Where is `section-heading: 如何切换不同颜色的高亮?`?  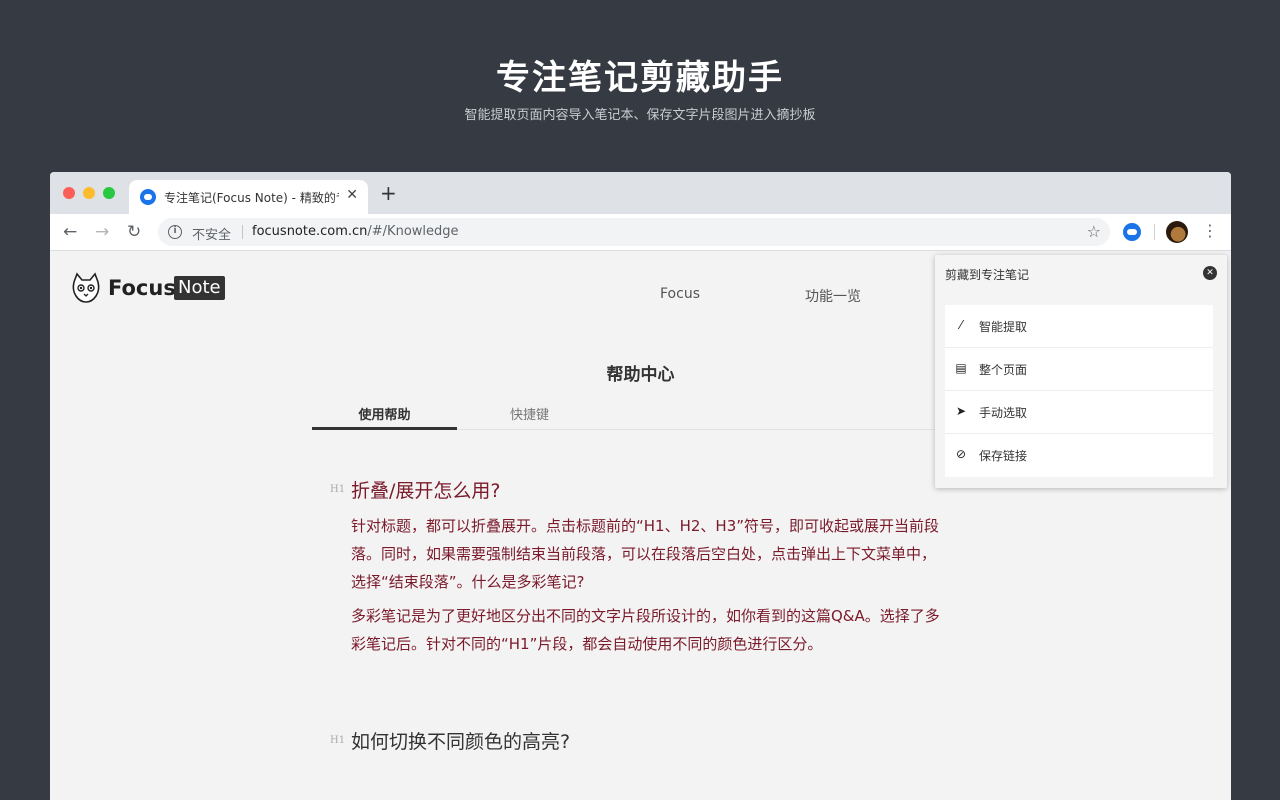
section-heading: 如何切换不同颜色的高亮? is located at coordinates (461, 742).